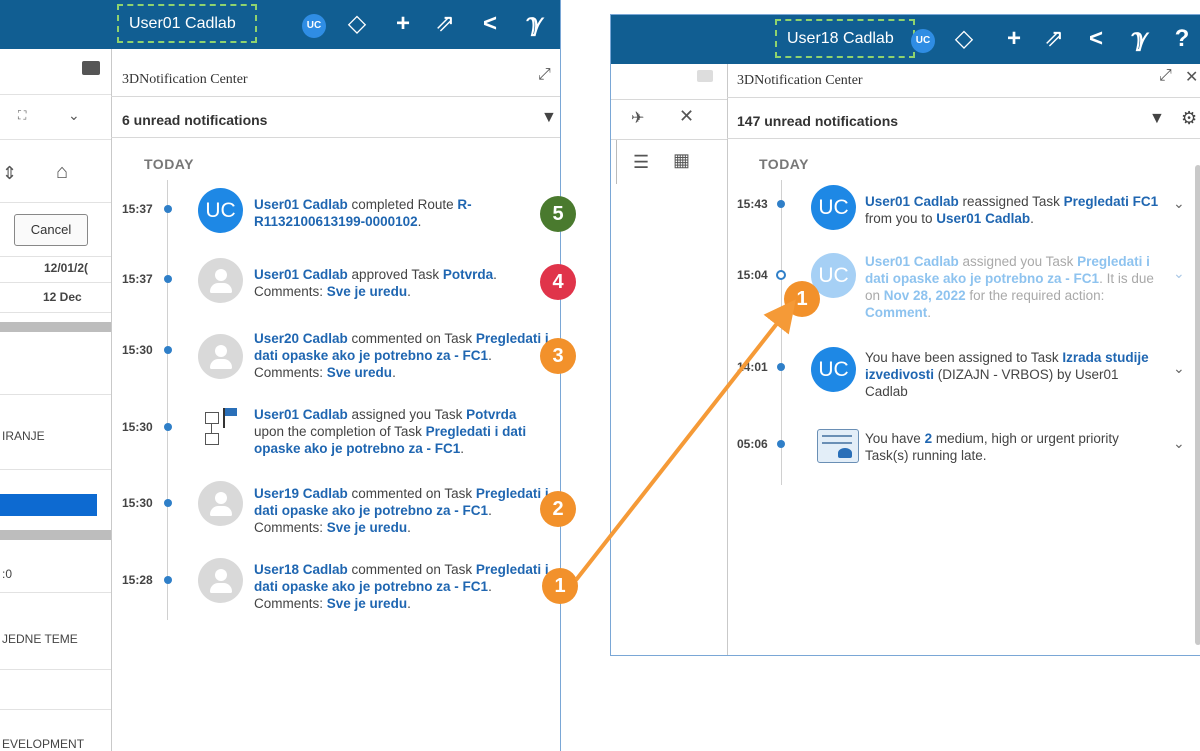 This screenshot has width=1200, height=751. I want to click on step-badge: 2, so click(558, 509).